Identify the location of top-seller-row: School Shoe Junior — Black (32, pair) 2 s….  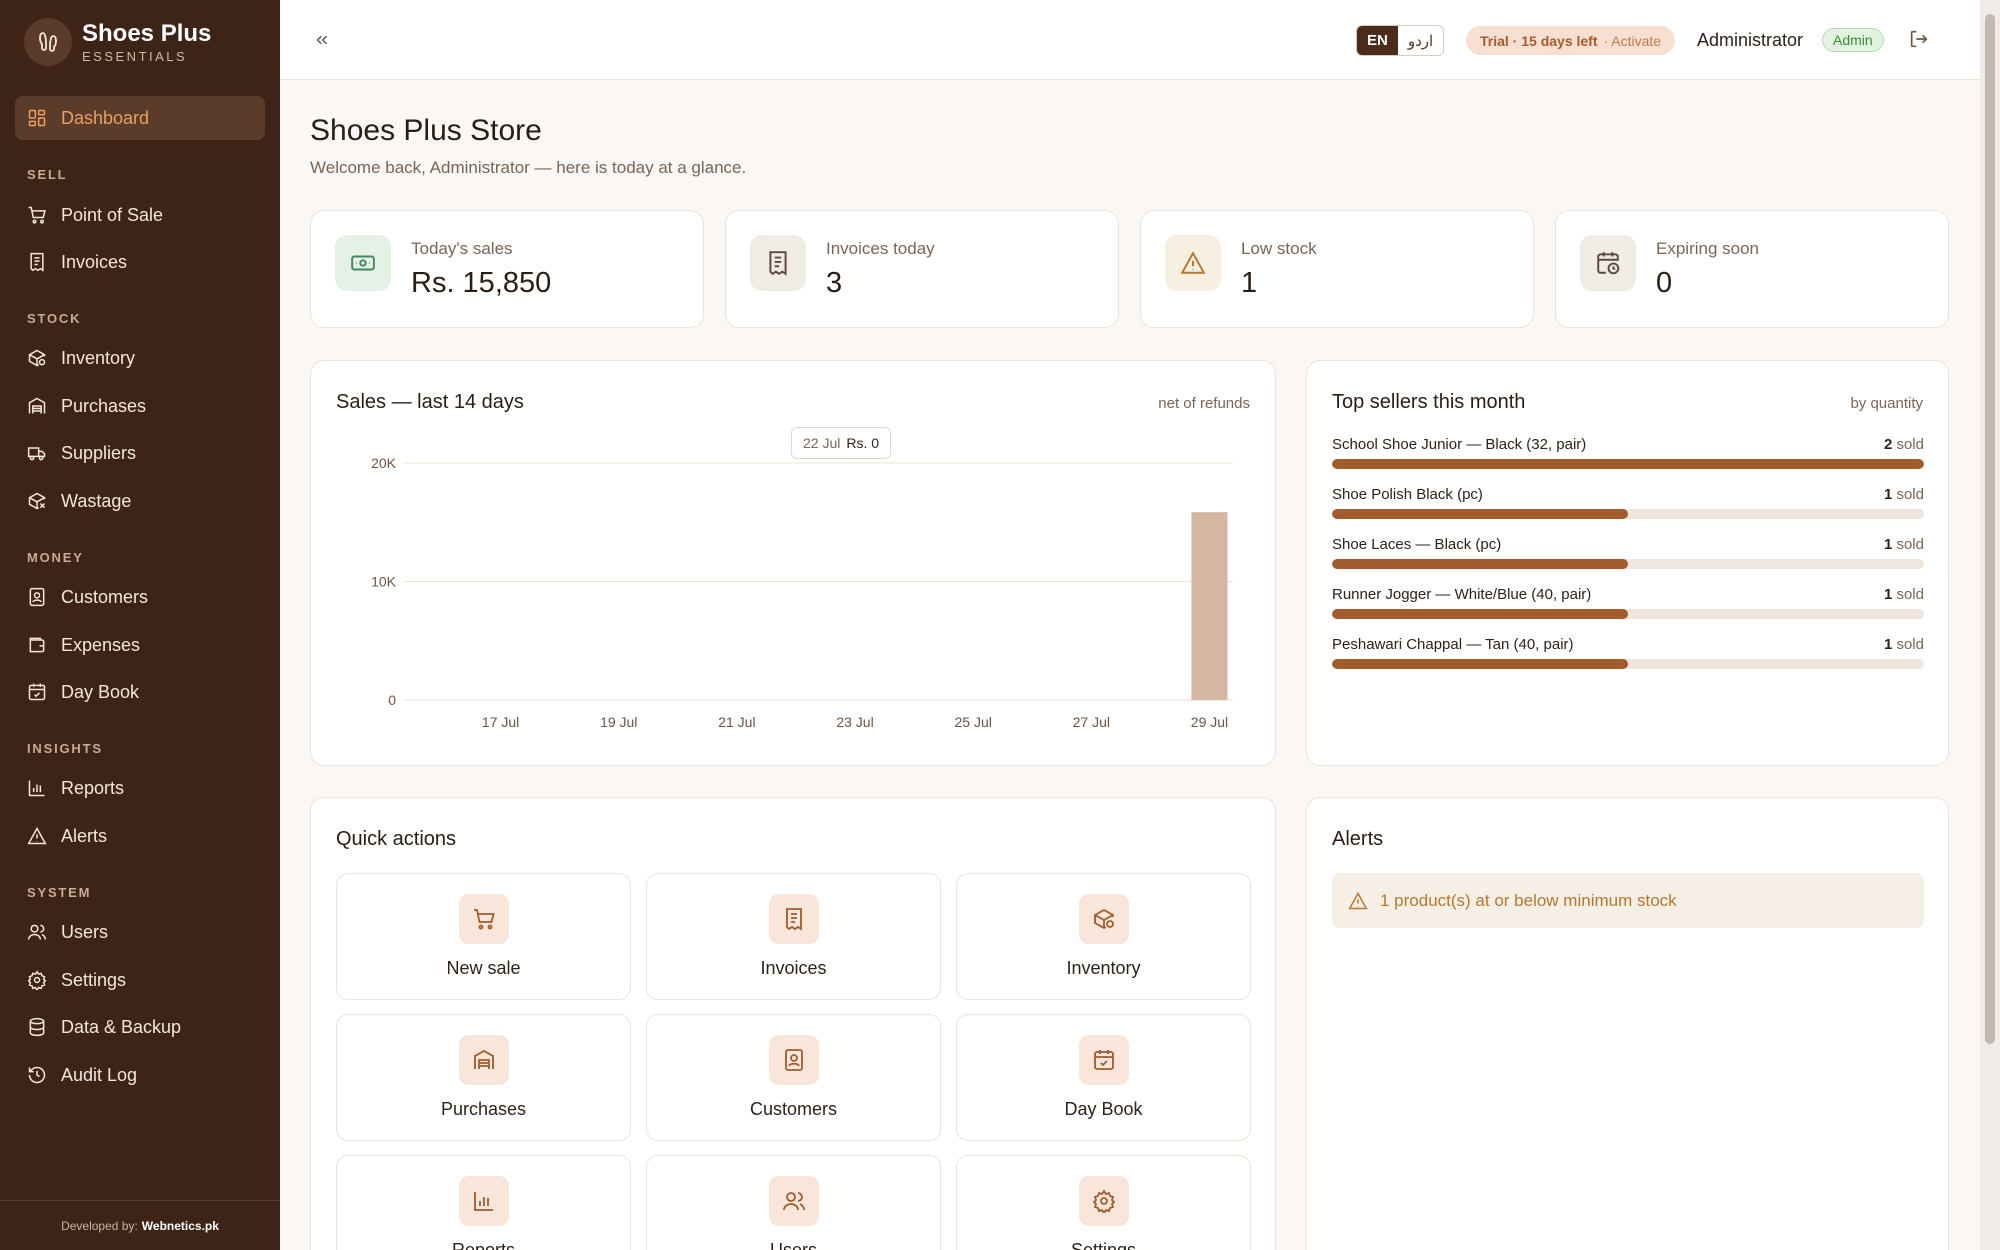
(1628, 452).